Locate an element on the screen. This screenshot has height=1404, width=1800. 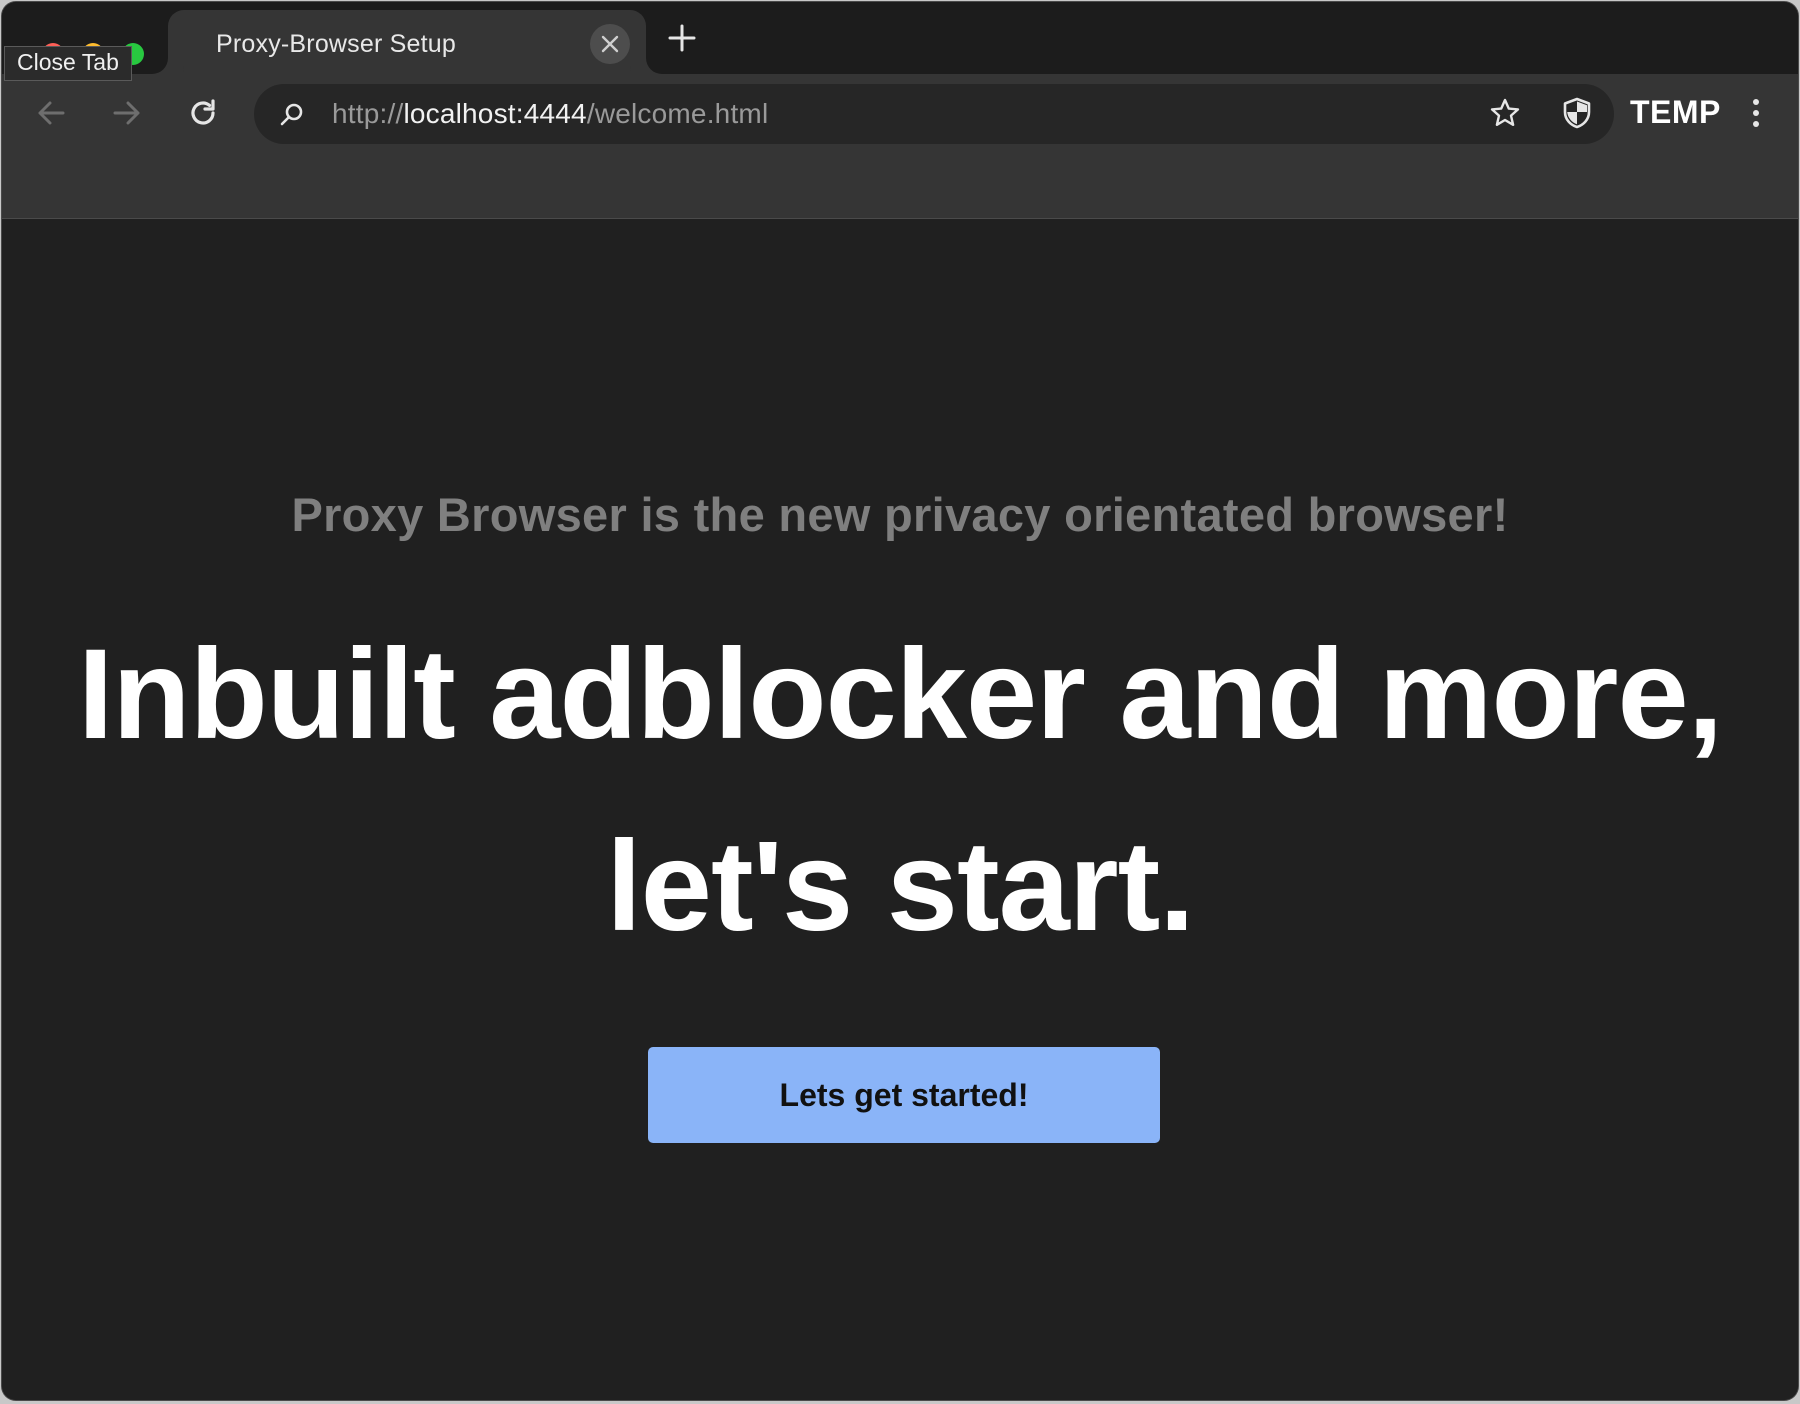
tab-proxy-browser-setup: Proxy-Browser Setup is located at coordinates (407, 42).